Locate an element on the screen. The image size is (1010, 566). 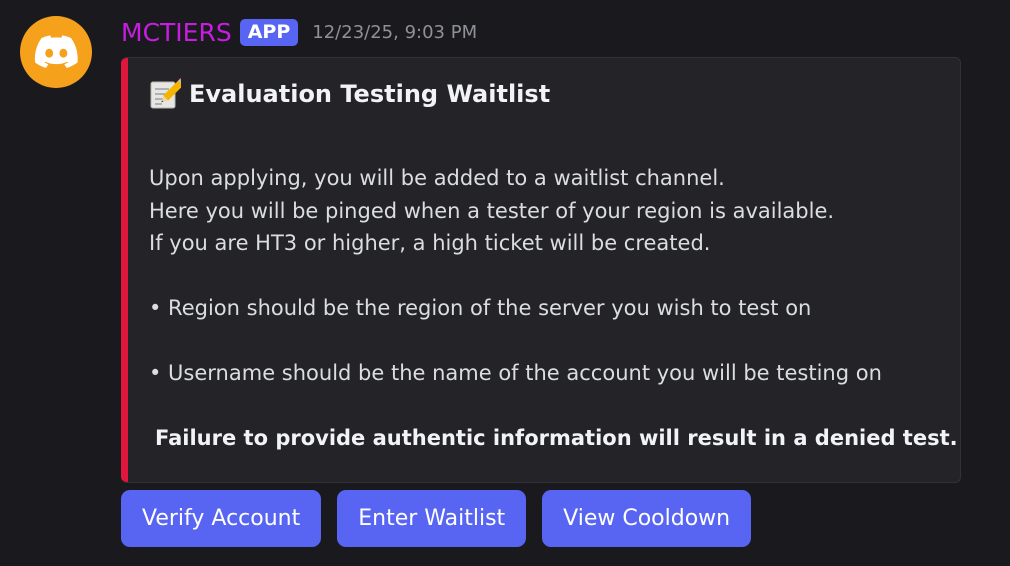
memo-icon is located at coordinates (165, 93).